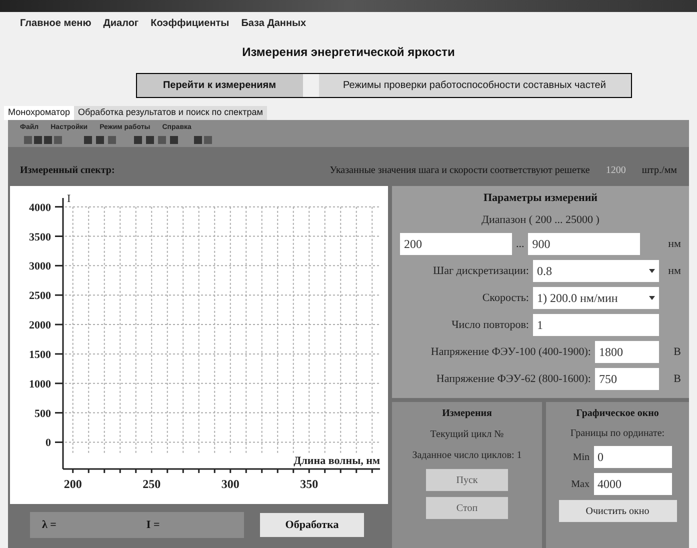 This screenshot has width=697, height=548. Describe the element at coordinates (596, 271) in the screenshot. I see `step-dropdown: 0.8` at that location.